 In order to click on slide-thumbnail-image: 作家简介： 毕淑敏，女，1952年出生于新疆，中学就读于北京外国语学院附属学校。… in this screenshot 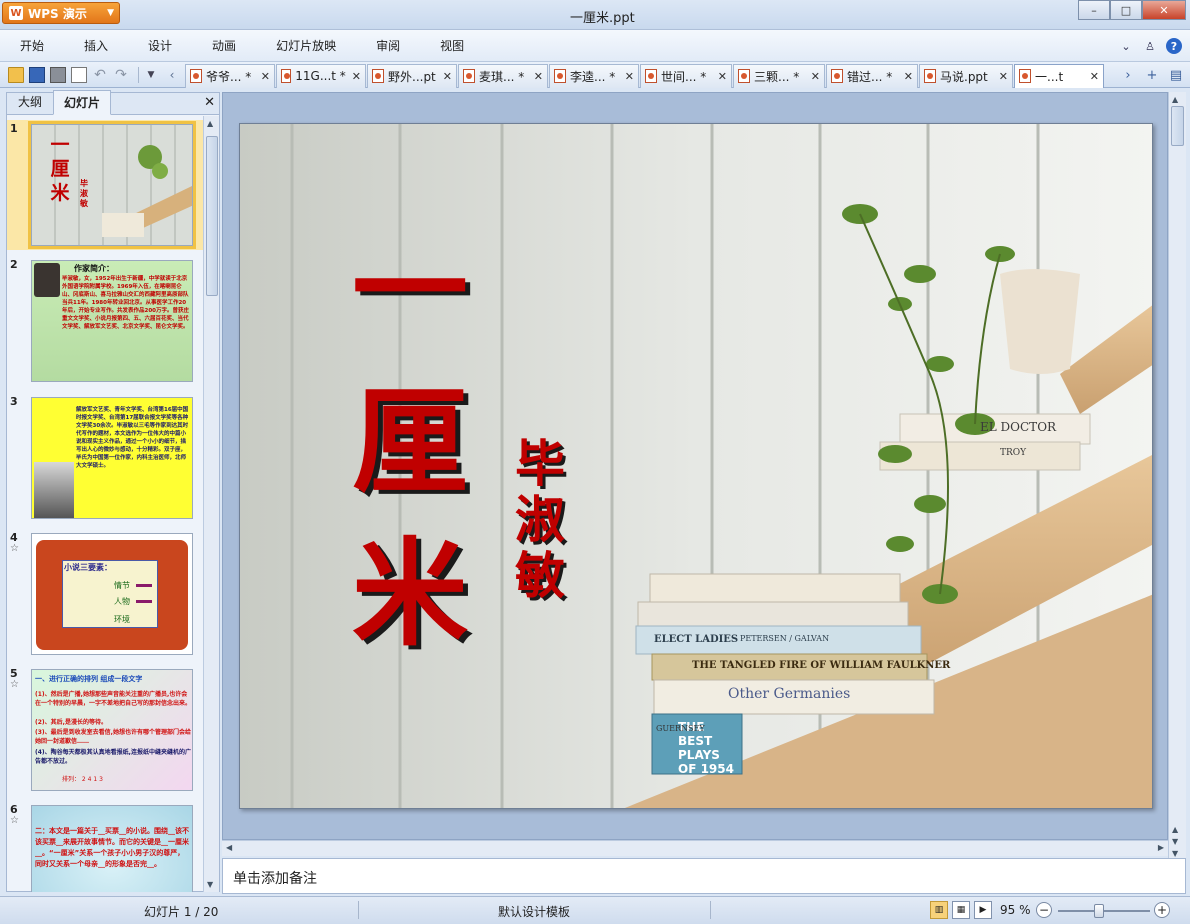, I will do `click(112, 321)`.